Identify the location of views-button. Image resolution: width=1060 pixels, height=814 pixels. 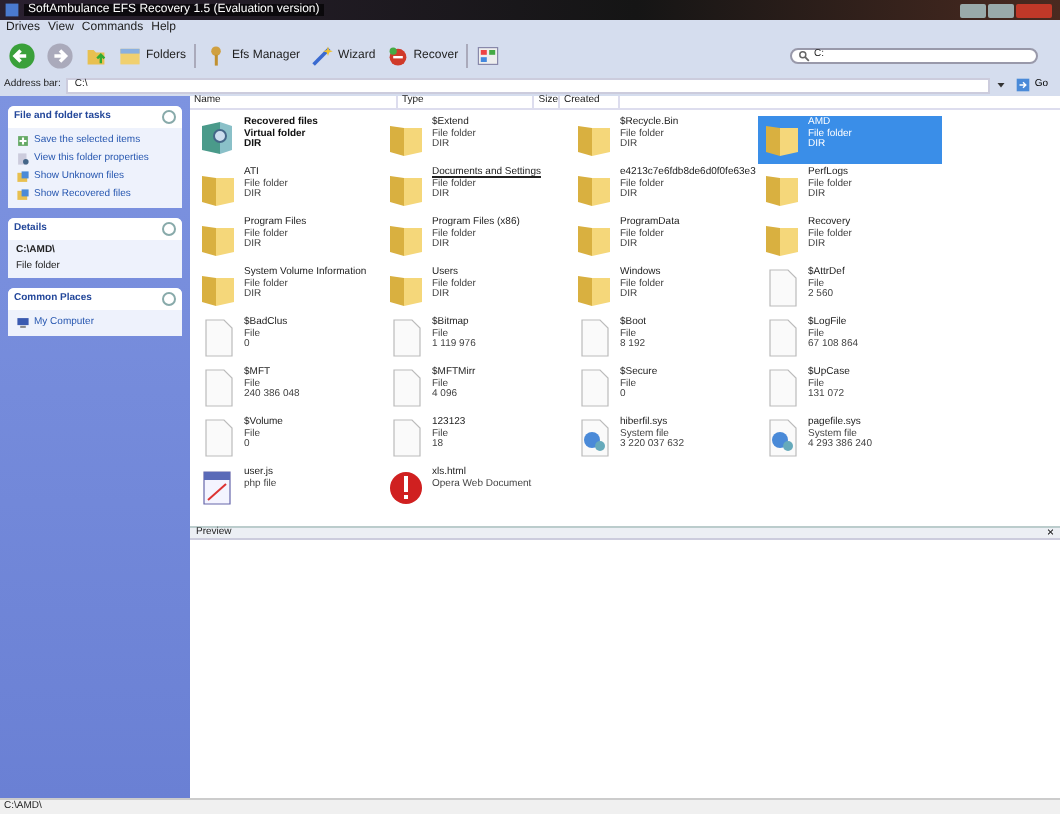
(488, 56).